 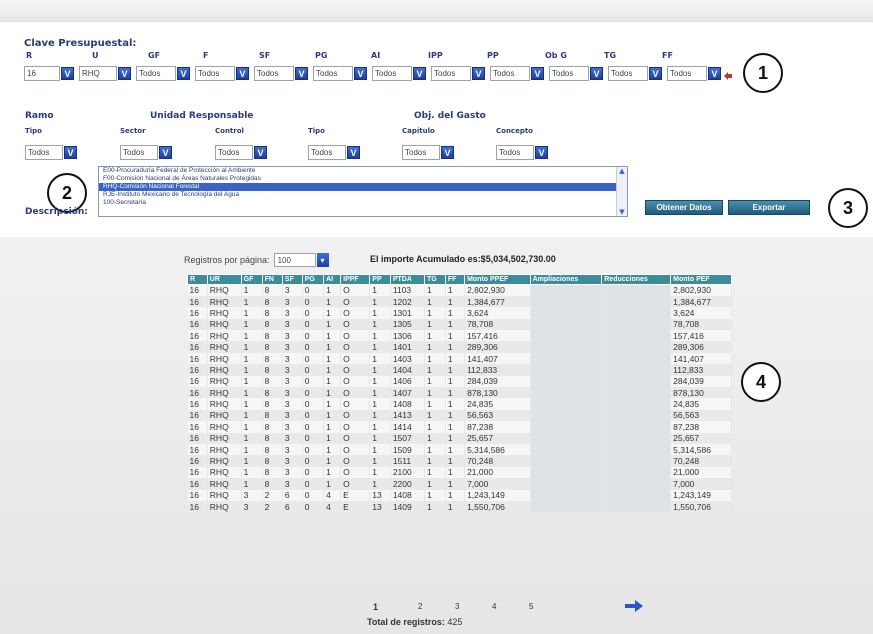 I want to click on capitulo-select: Todos, so click(x=421, y=152).